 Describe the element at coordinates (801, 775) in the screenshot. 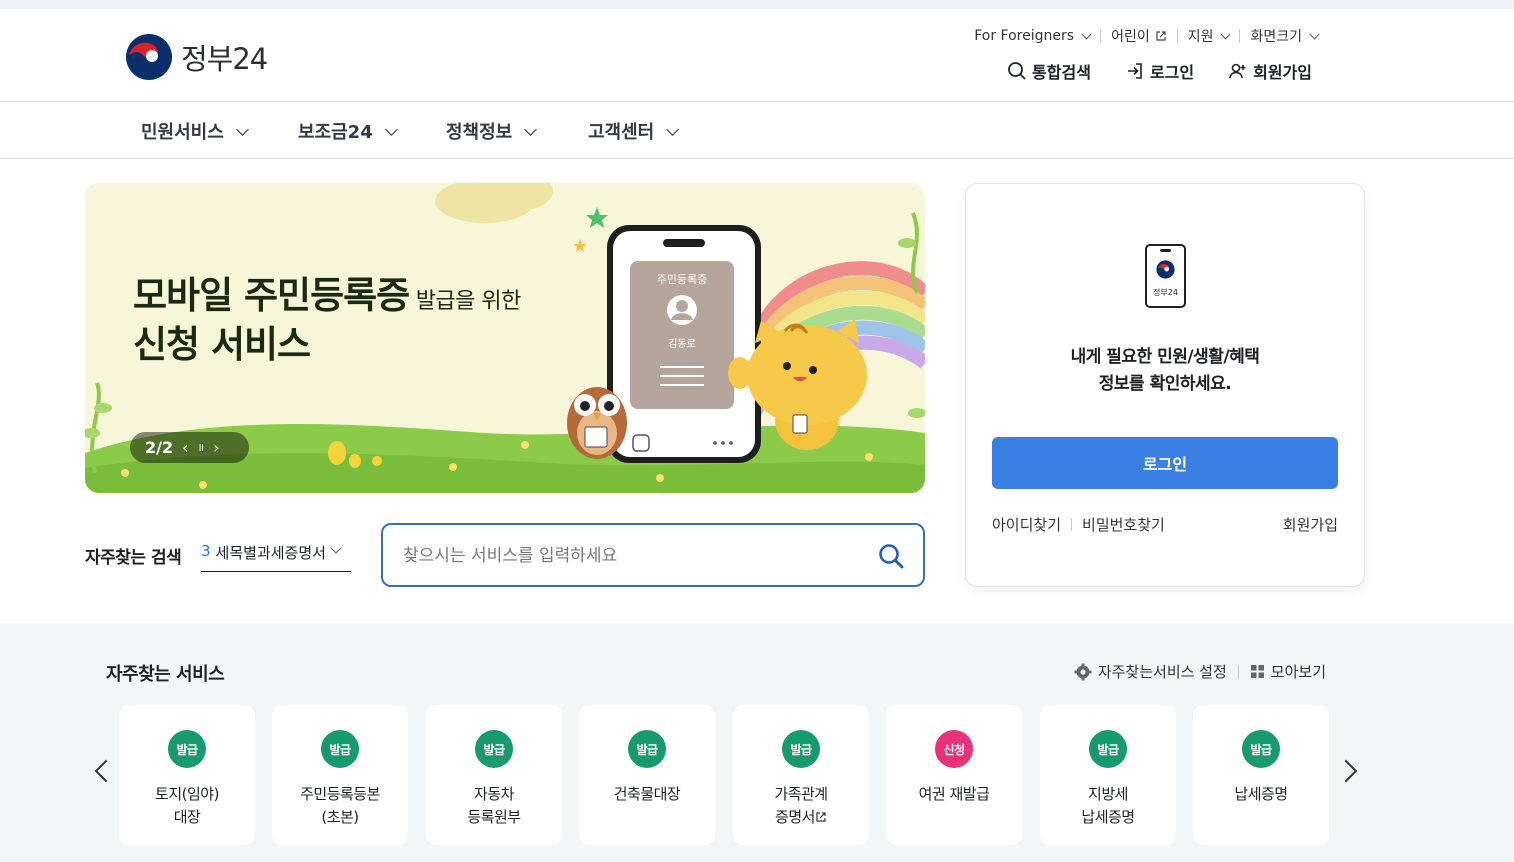

I see `service-card: 발급 가족관계 증명서` at that location.